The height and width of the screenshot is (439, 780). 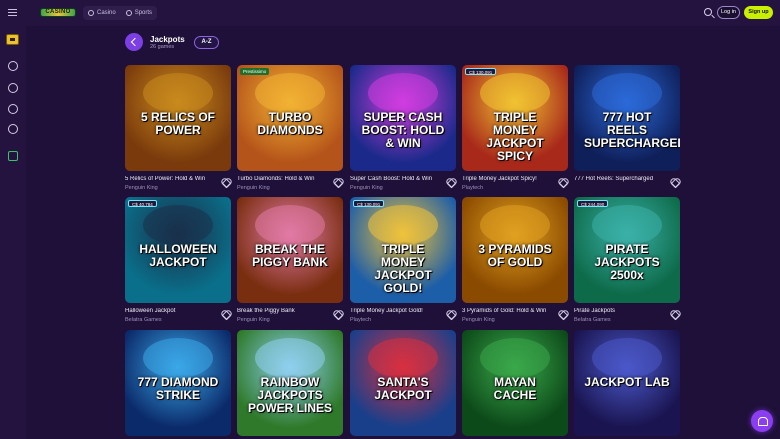 I want to click on game-thumbnail: MAYAN CACHE, so click(x=515, y=383).